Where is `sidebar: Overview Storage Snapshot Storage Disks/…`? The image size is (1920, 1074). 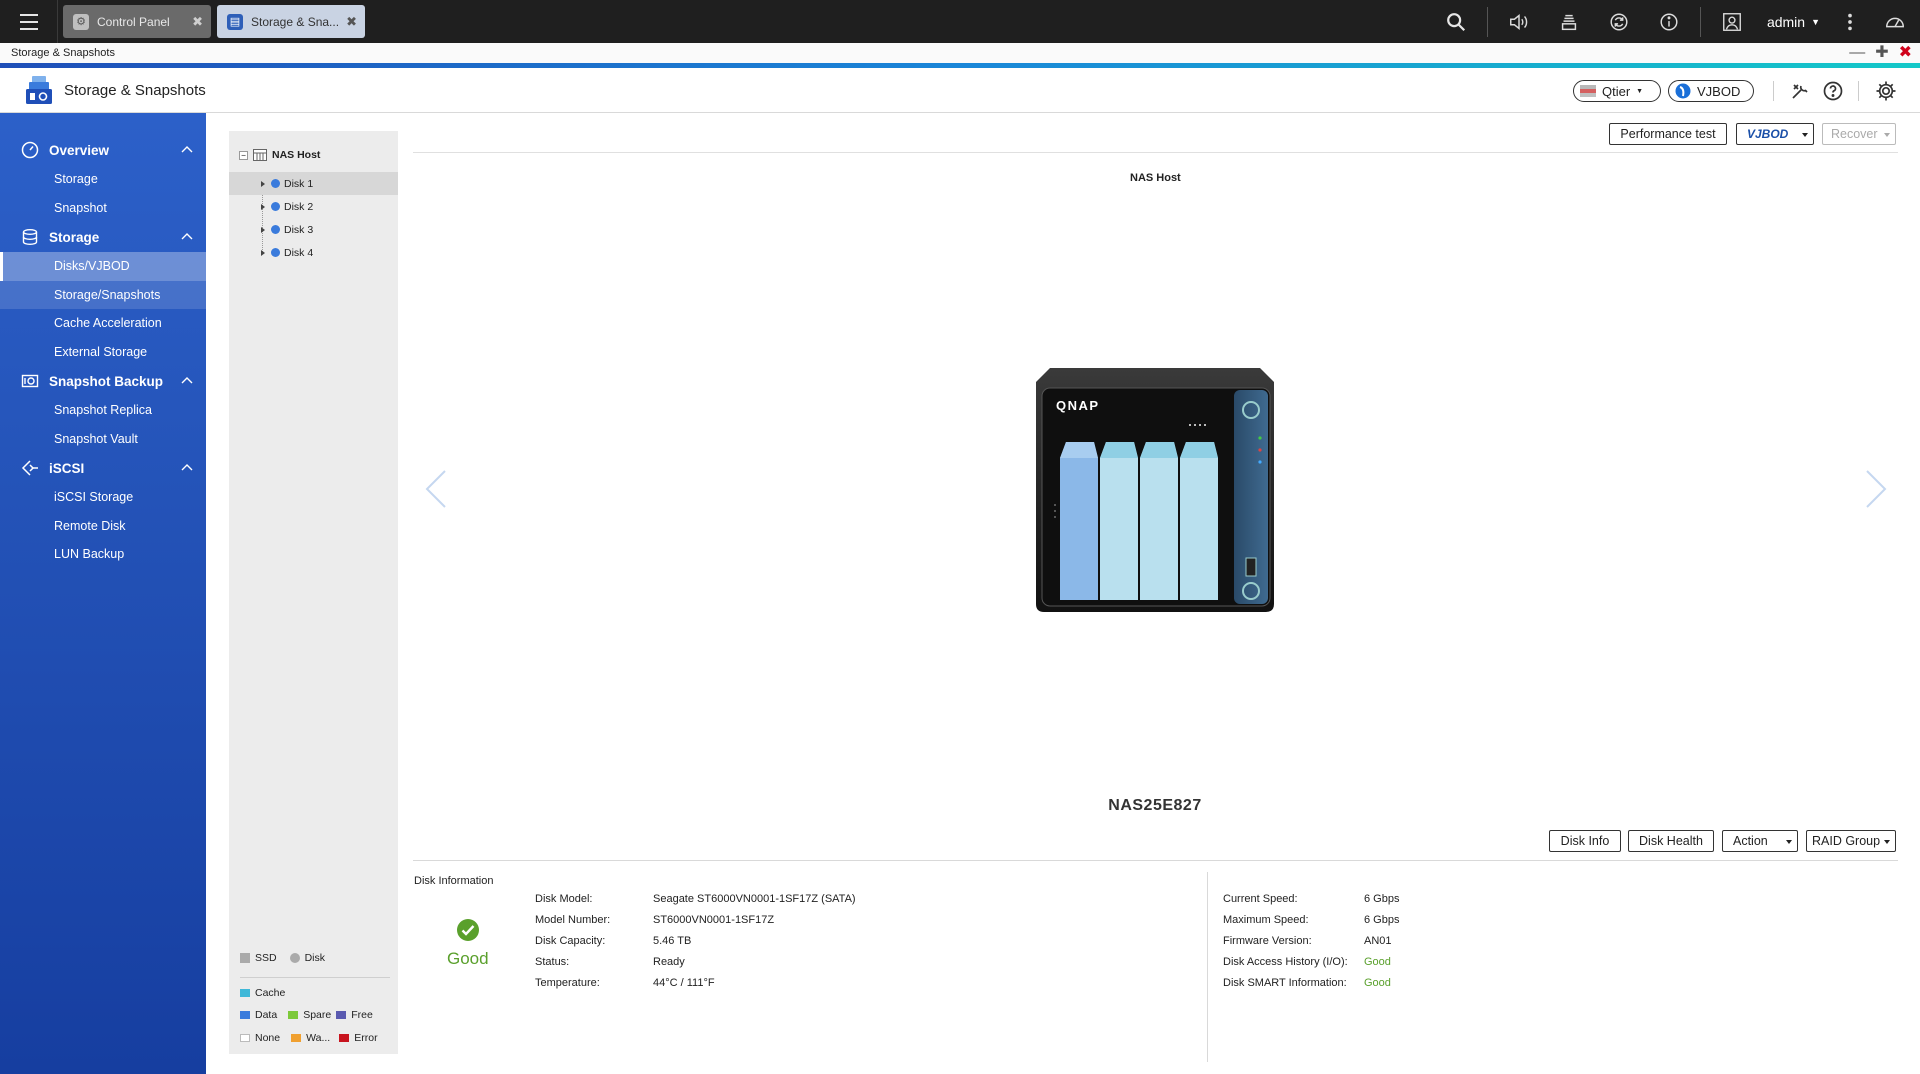
sidebar: Overview Storage Snapshot Storage Disks/… is located at coordinates (103, 593).